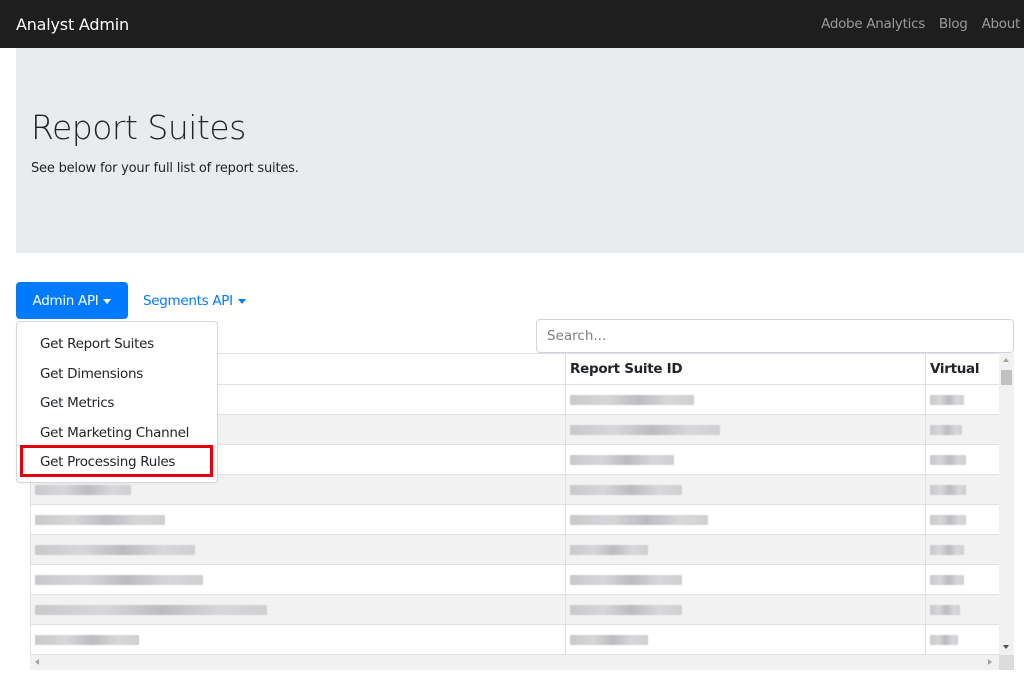  Describe the element at coordinates (188, 300) in the screenshot. I see `segments-api-label: Segments API` at that location.